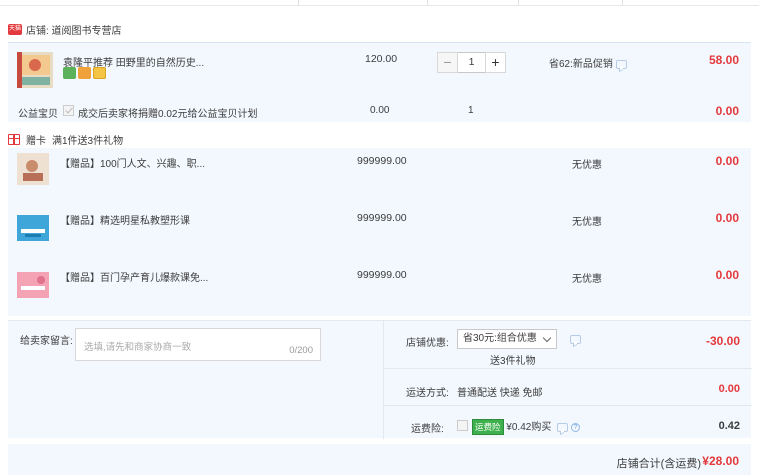  Describe the element at coordinates (38, 114) in the screenshot. I see `charity-label: 公益宝贝` at that location.